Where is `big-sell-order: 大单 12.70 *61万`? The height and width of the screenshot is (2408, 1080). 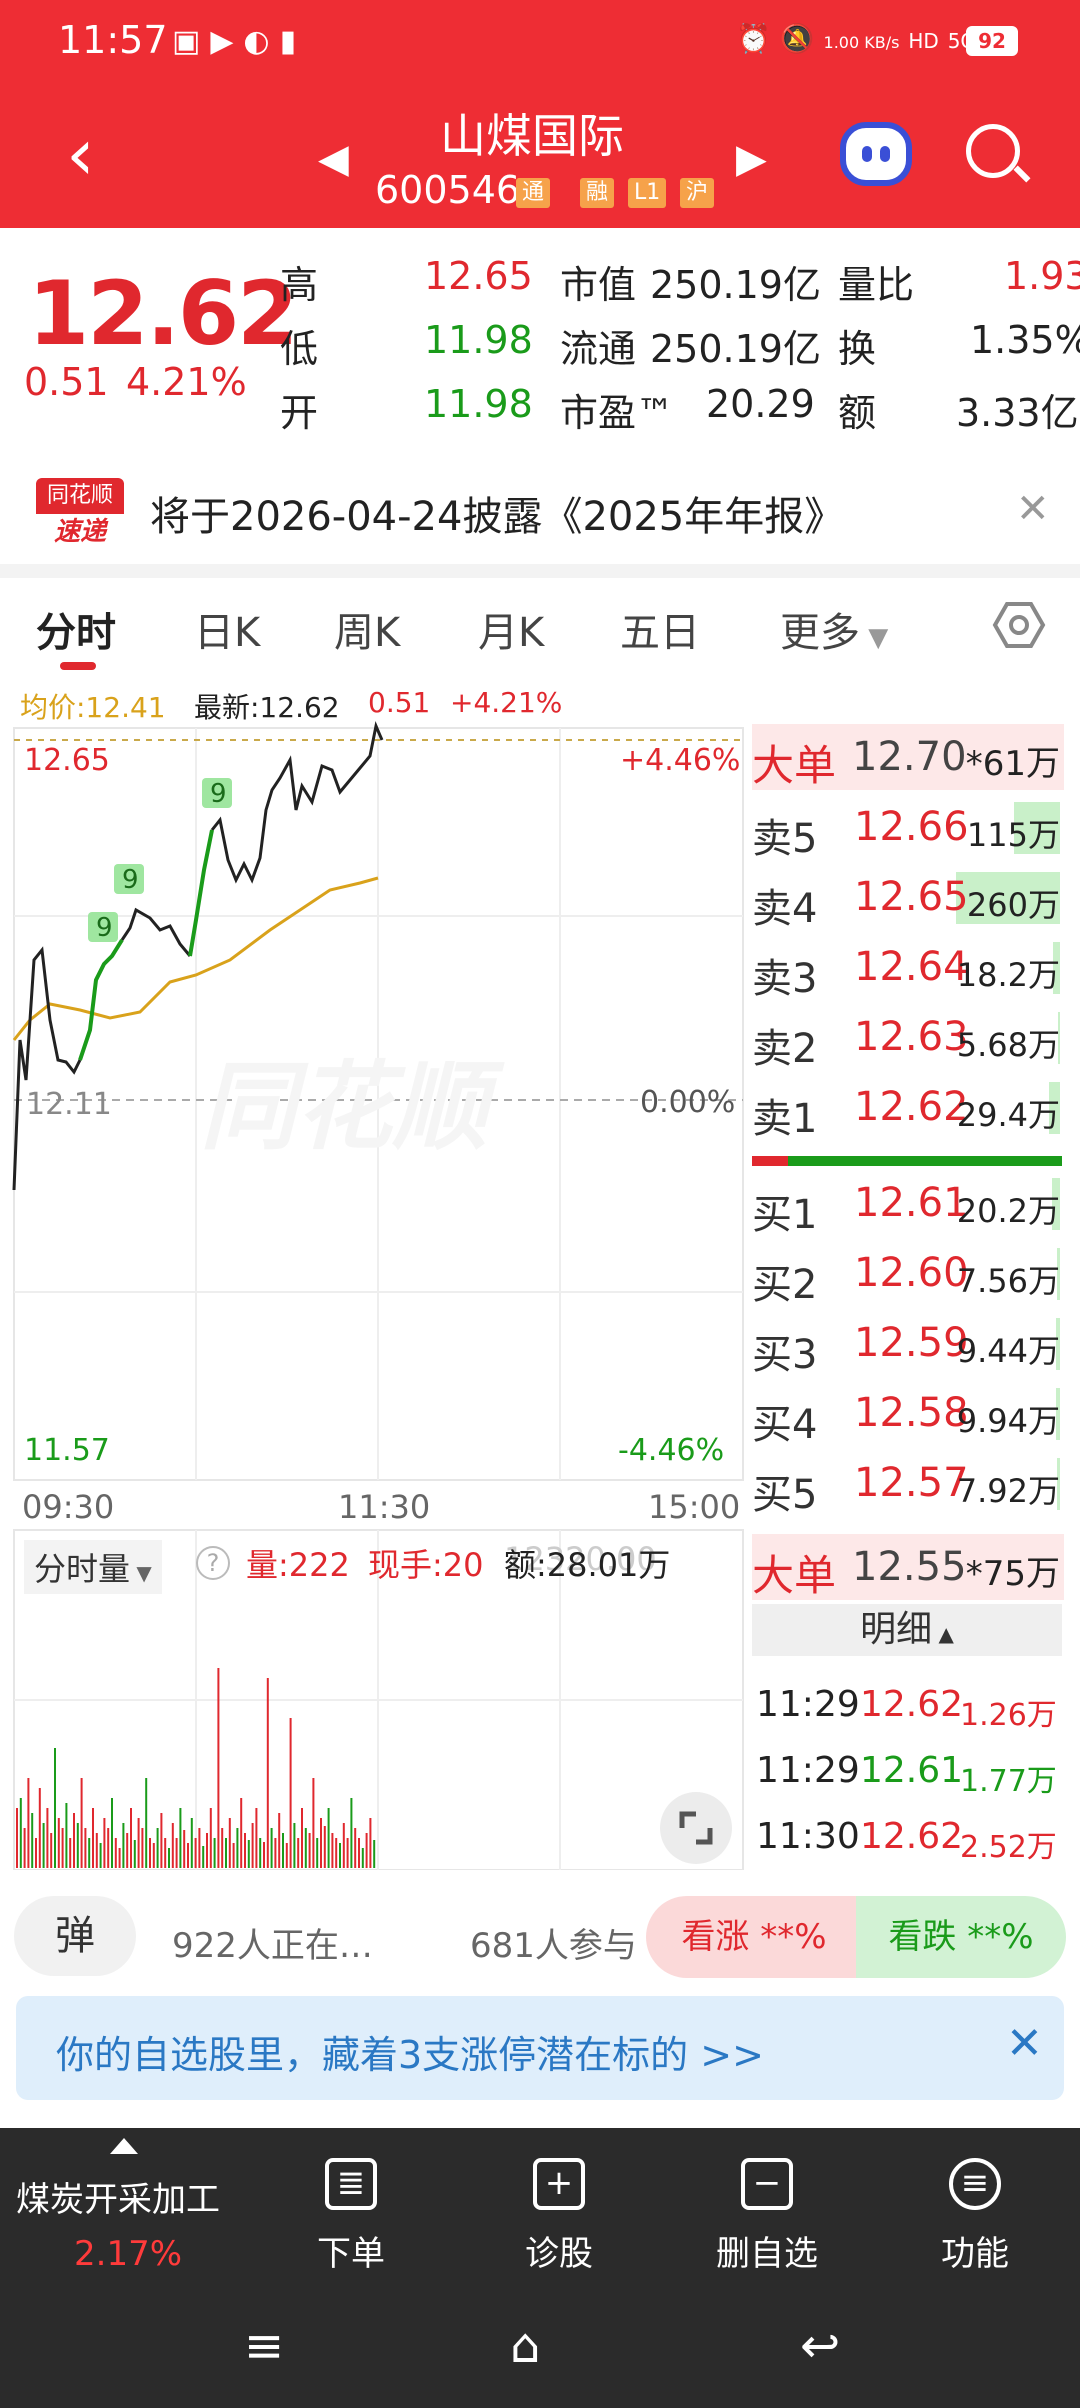 big-sell-order: 大单 12.70 *61万 is located at coordinates (908, 757).